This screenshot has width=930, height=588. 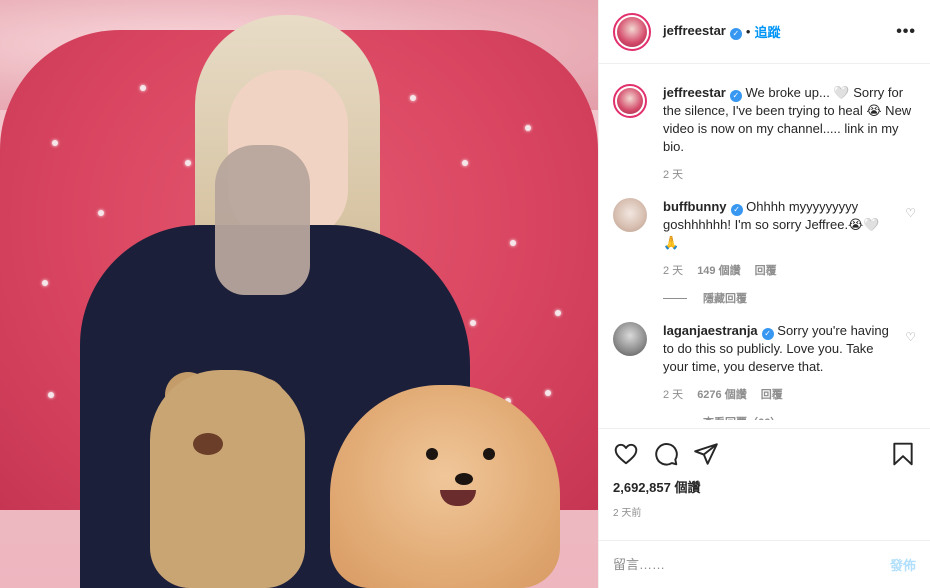 I want to click on caption-meta: 2 天, so click(x=789, y=174).